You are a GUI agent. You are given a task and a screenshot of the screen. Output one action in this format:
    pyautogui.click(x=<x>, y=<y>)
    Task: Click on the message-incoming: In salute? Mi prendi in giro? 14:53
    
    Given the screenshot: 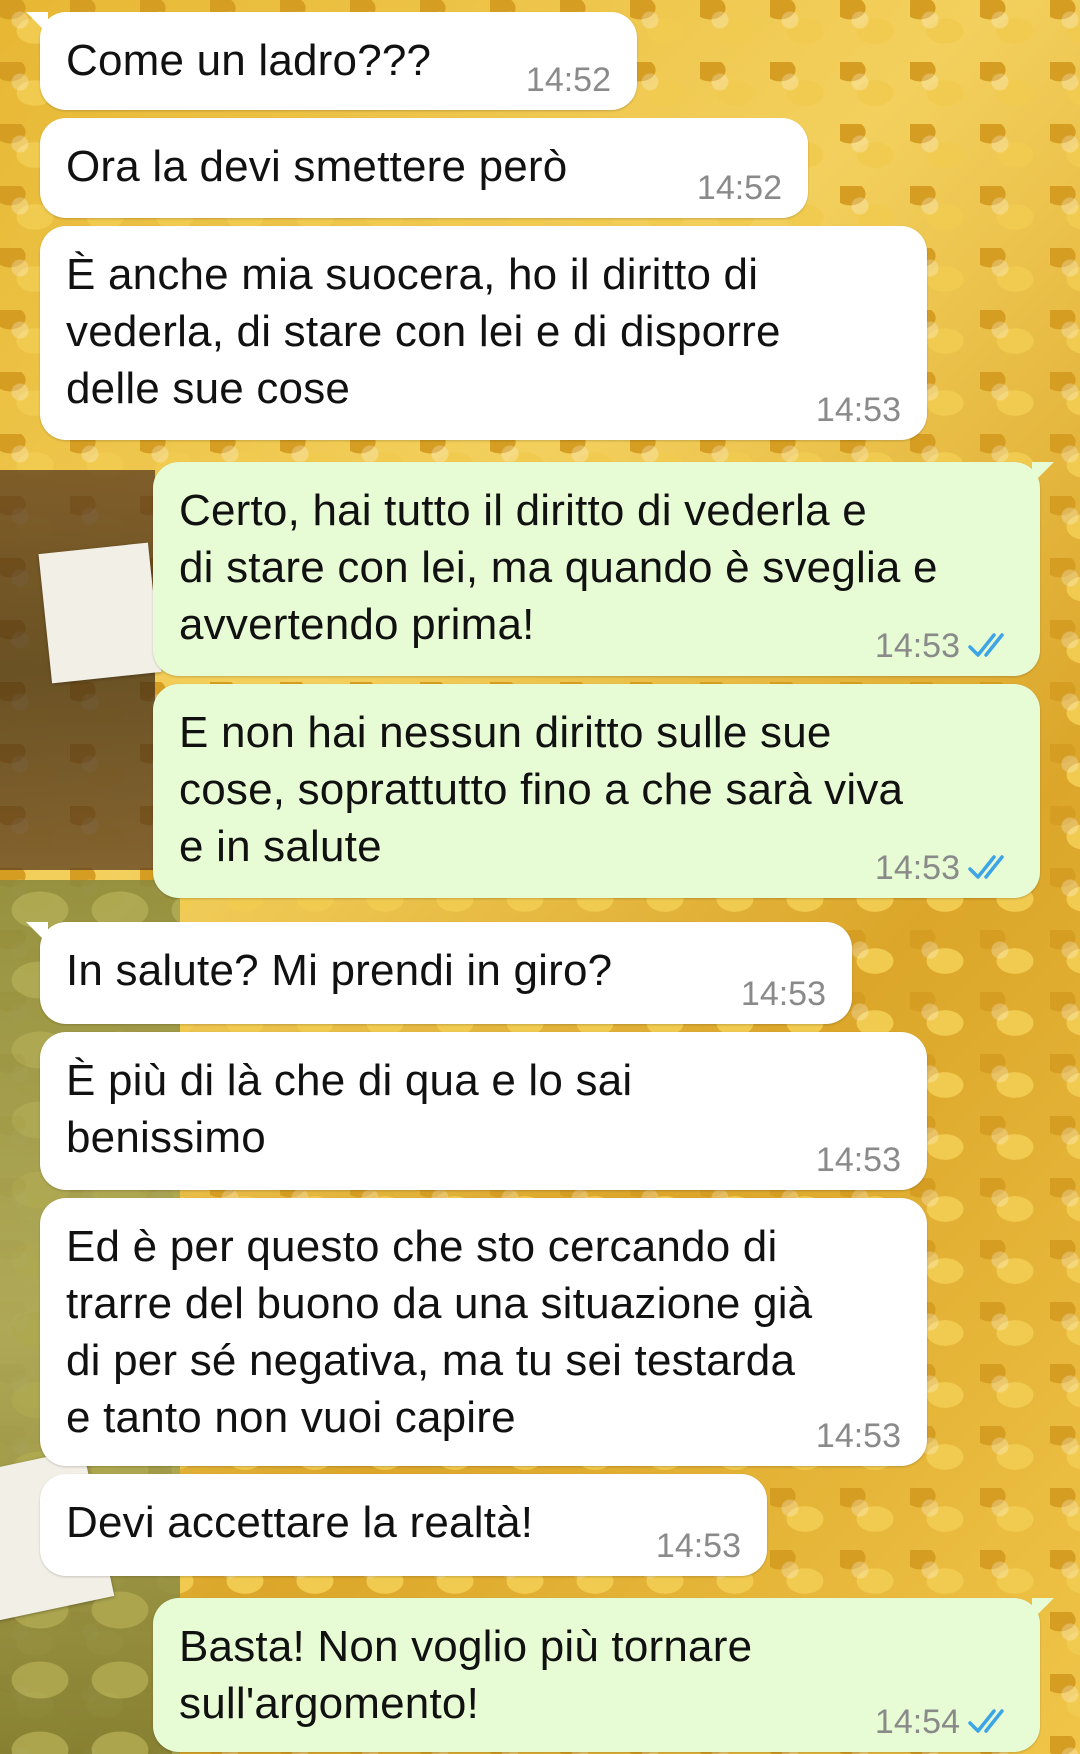 What is the action you would take?
    pyautogui.click(x=439, y=973)
    